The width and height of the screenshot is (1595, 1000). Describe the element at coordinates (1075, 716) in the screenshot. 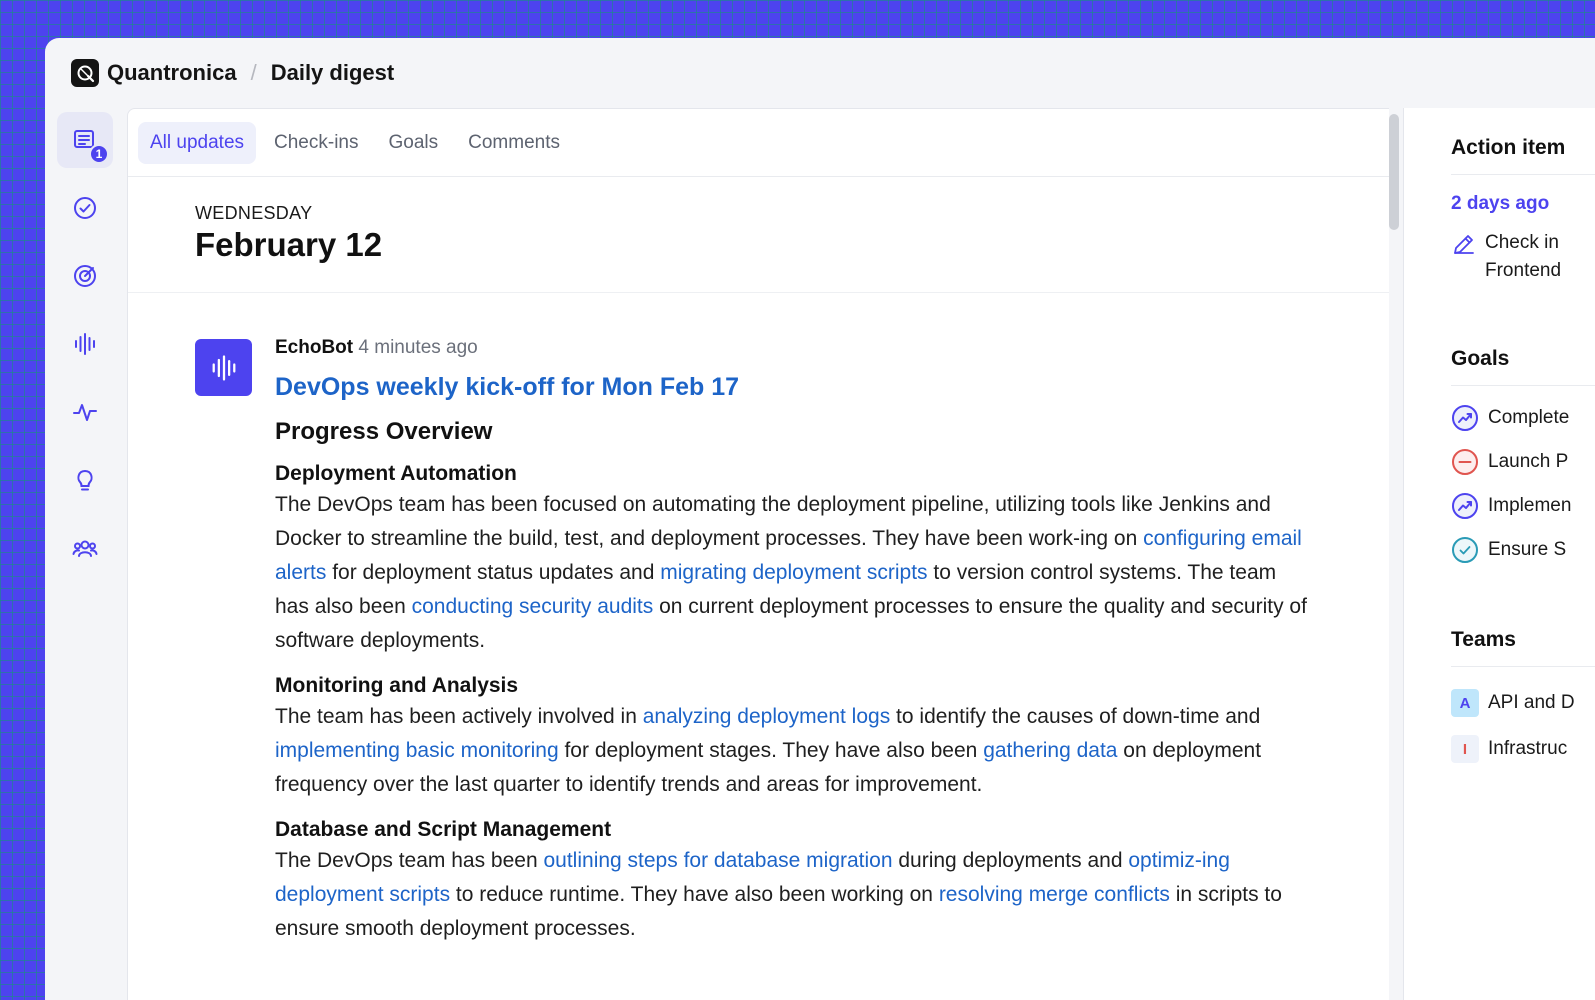

I see `paragraph-text: to identify the causes of down-time and` at that location.